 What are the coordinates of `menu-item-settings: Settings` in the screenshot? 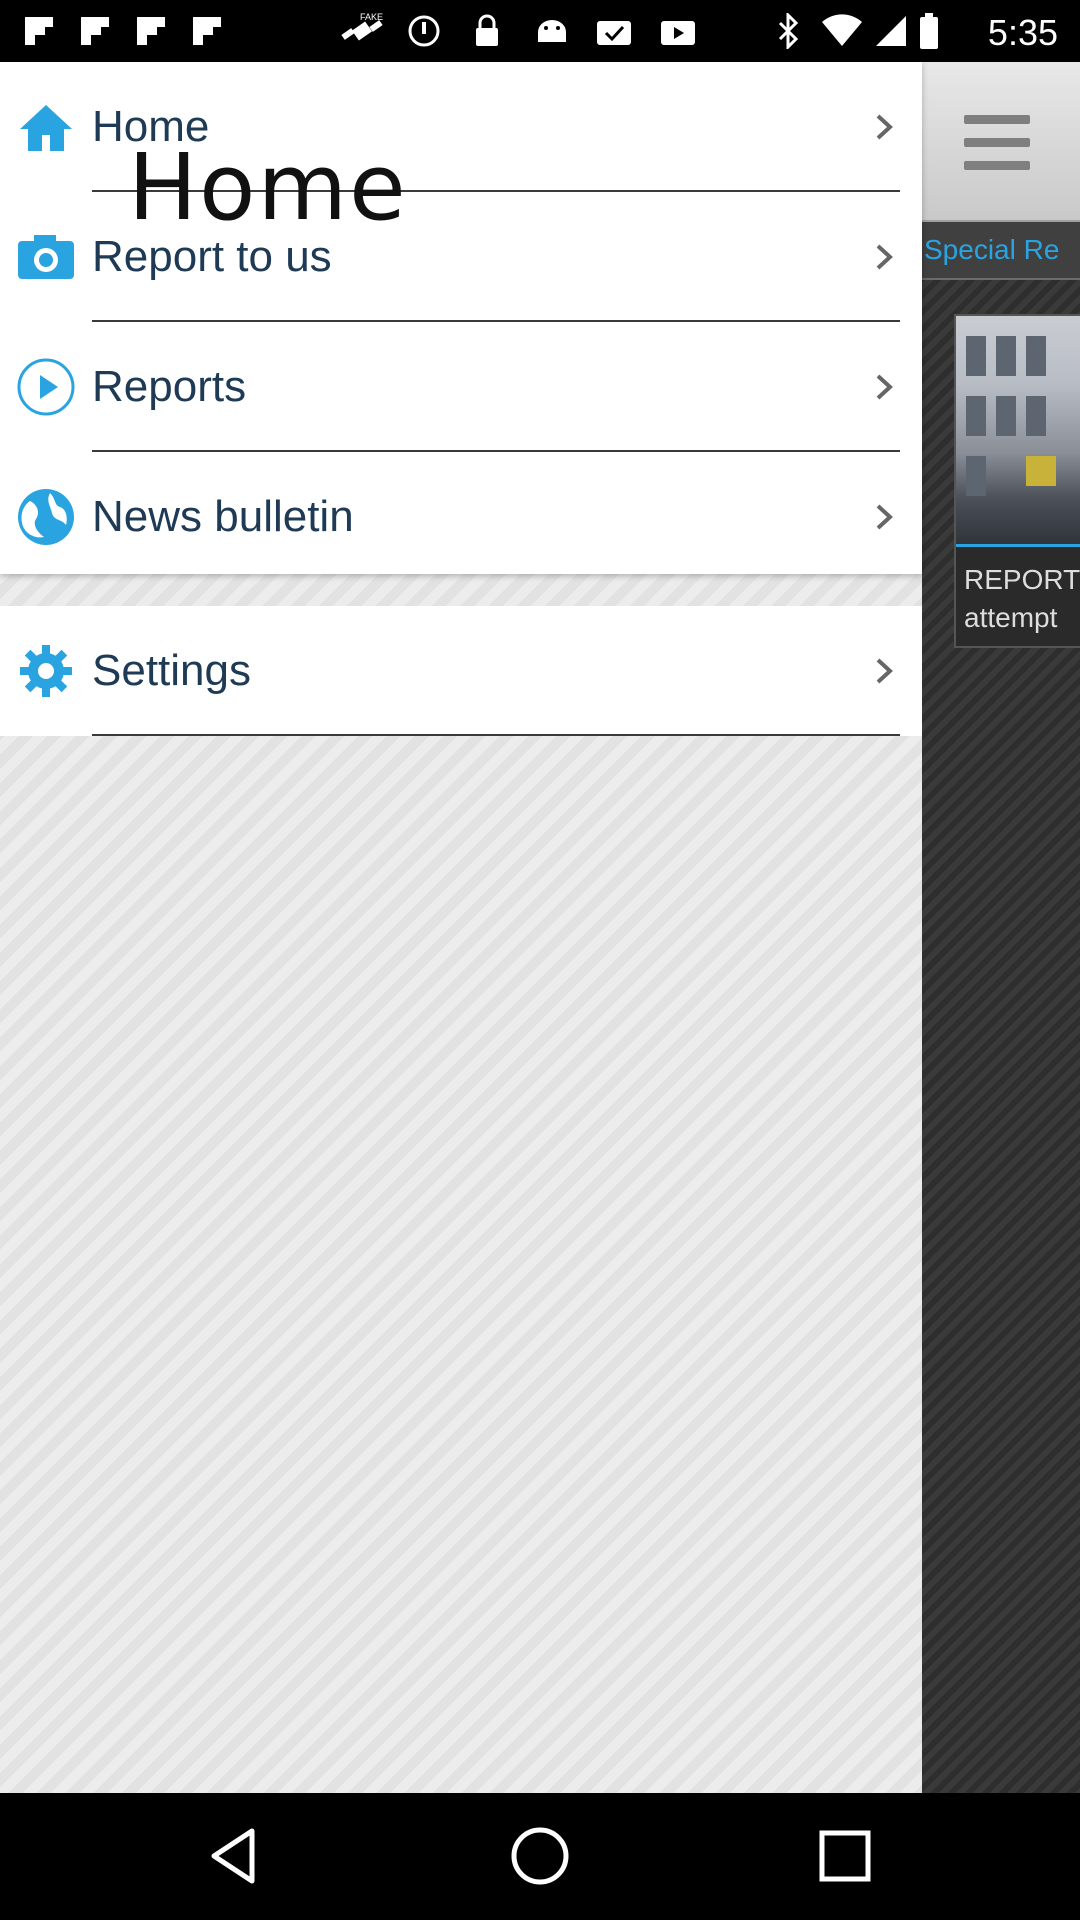 It's located at (461, 671).